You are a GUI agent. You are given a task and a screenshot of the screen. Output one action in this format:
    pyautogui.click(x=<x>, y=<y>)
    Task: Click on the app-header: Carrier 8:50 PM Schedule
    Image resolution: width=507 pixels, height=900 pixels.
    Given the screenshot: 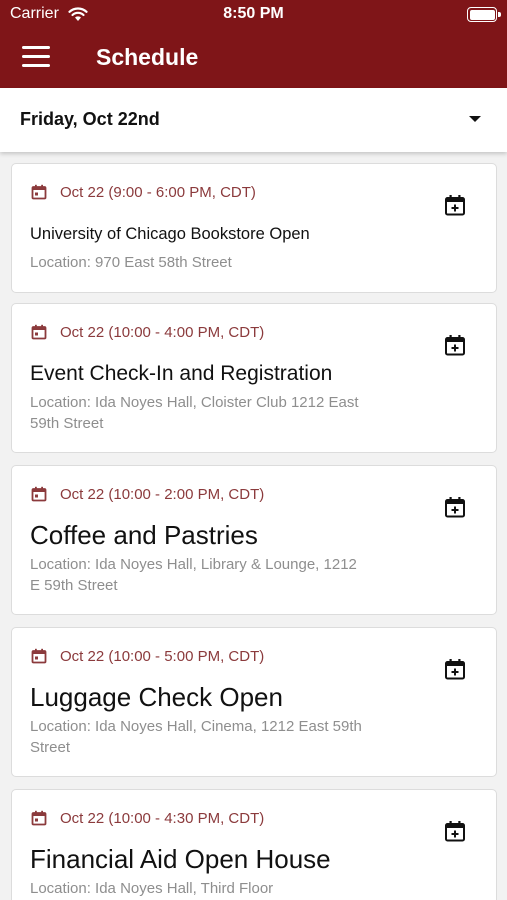 What is the action you would take?
    pyautogui.click(x=253, y=44)
    